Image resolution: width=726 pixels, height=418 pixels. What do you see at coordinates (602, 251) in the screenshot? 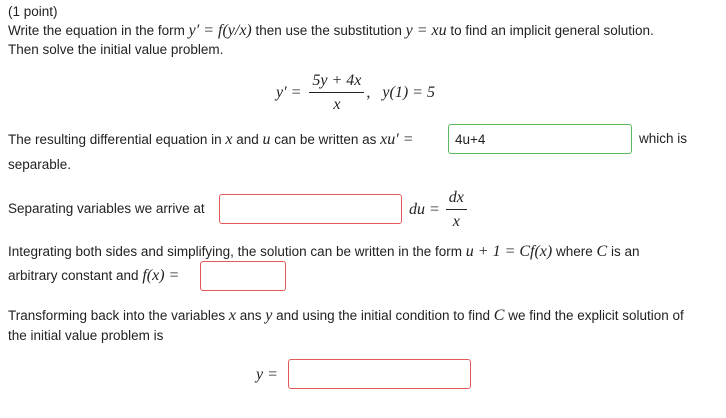
I see `step3-var-c: C` at bounding box center [602, 251].